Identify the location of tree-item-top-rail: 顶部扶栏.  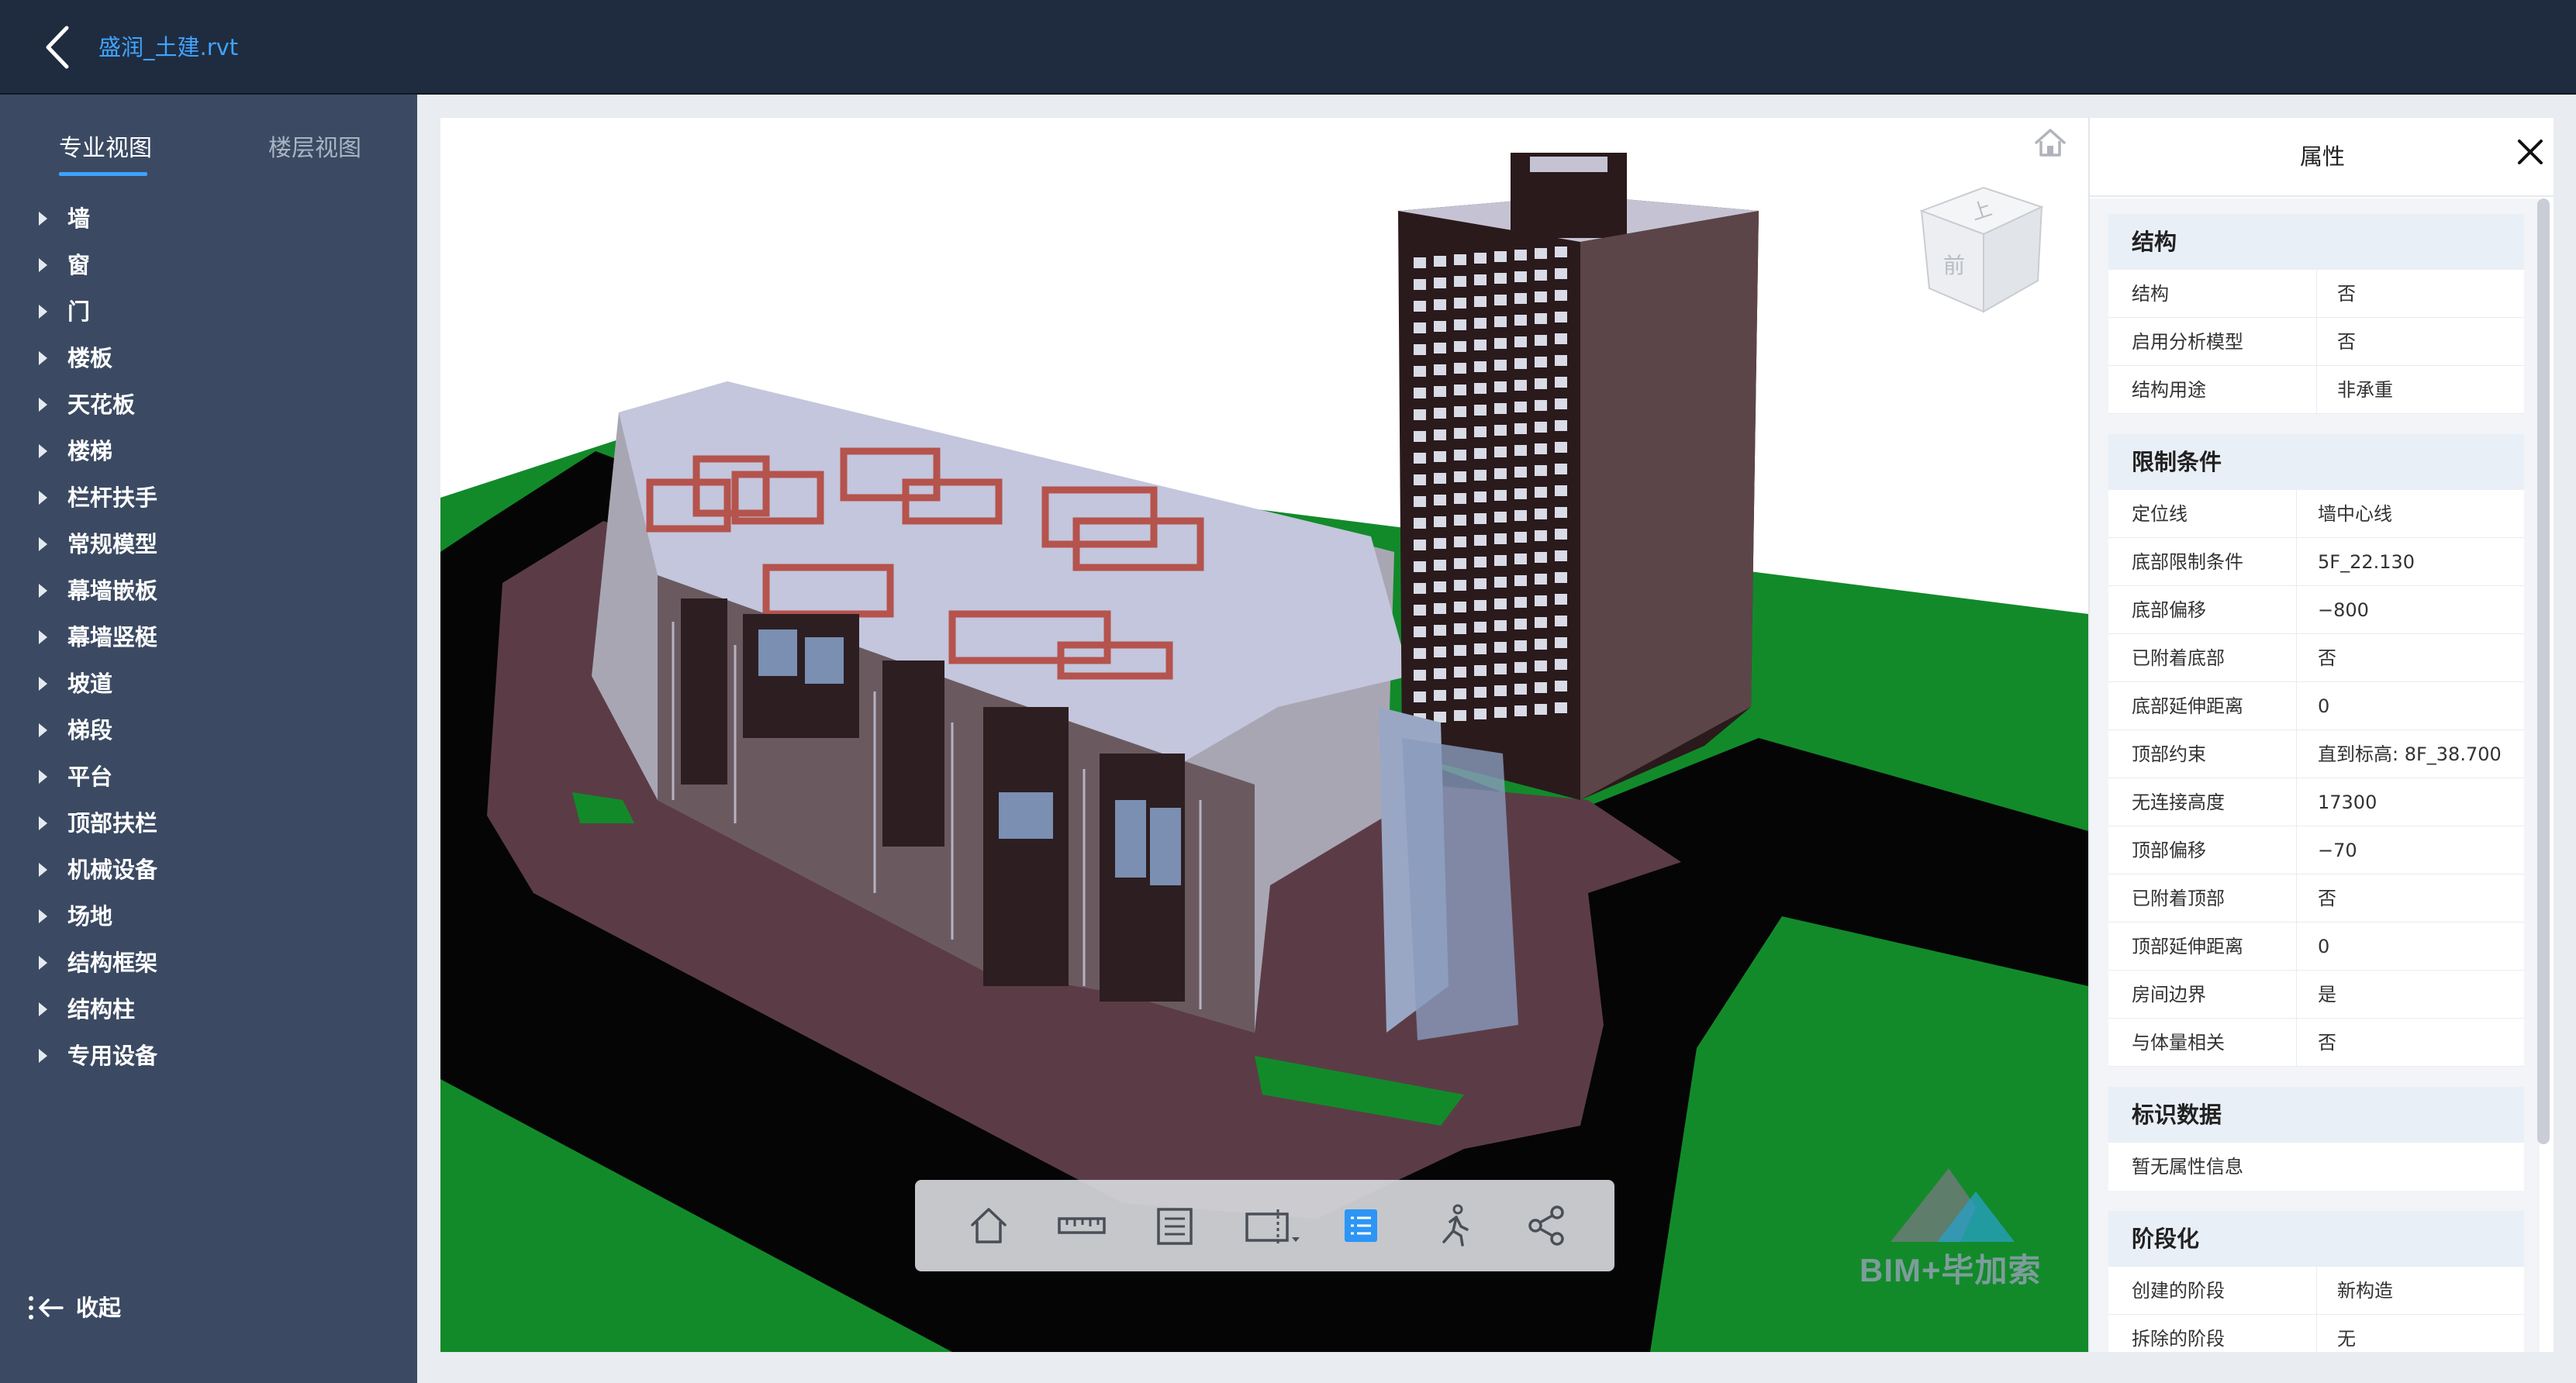
(208, 823).